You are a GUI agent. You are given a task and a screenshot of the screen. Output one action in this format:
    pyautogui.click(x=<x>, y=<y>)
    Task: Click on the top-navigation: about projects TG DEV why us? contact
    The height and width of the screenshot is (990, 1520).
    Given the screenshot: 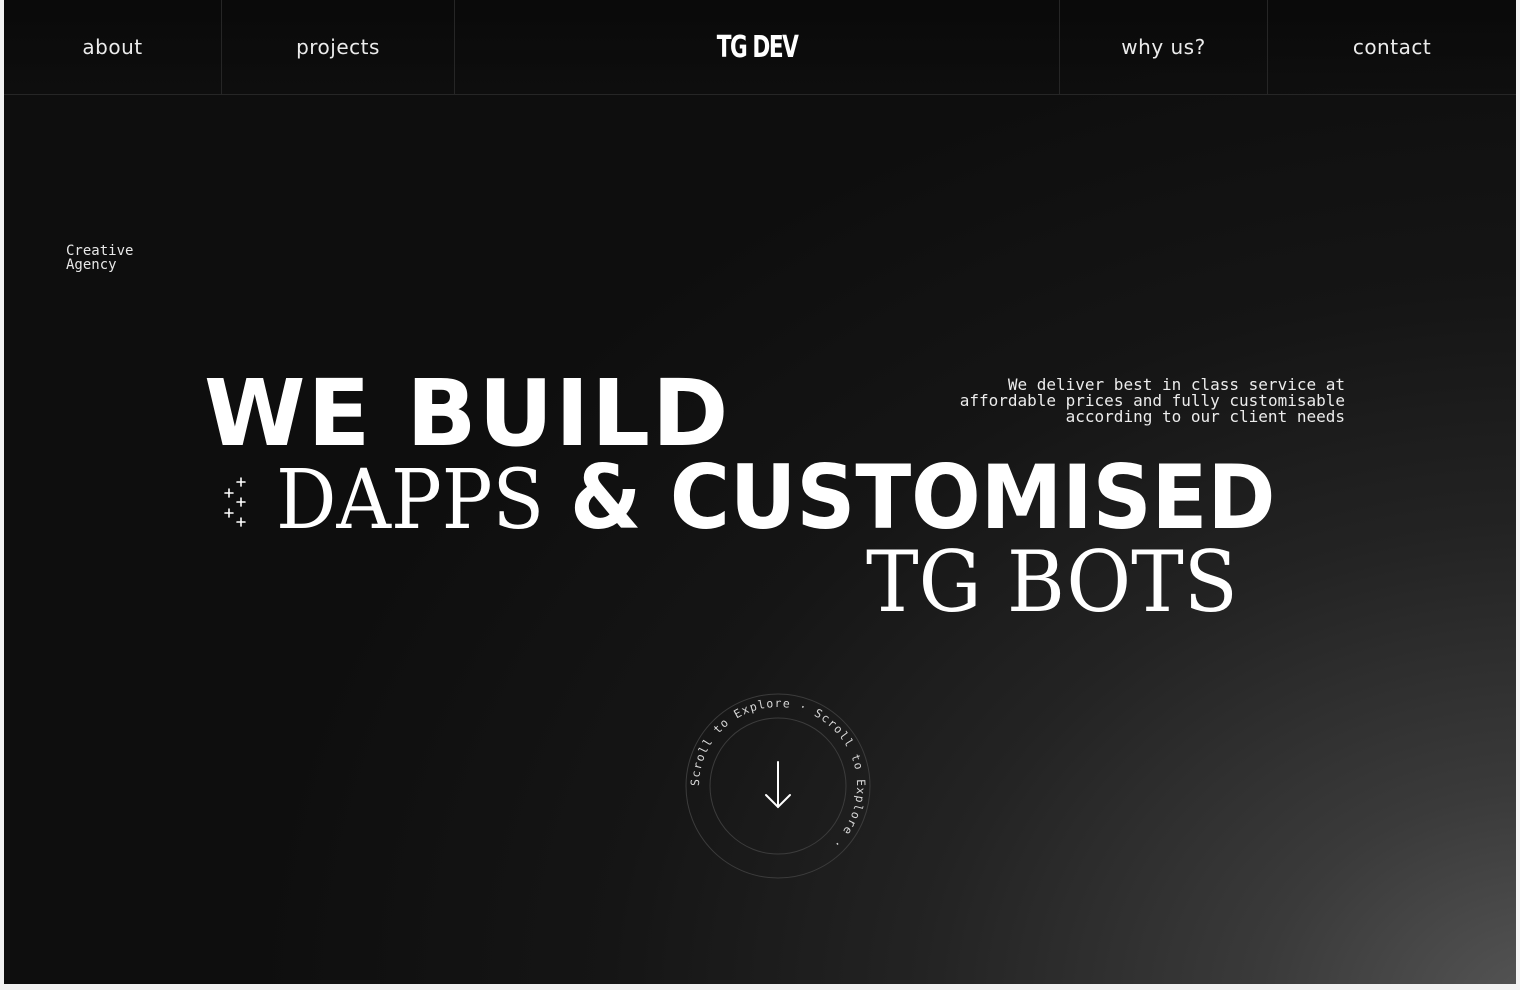 What is the action you would take?
    pyautogui.click(x=760, y=47)
    